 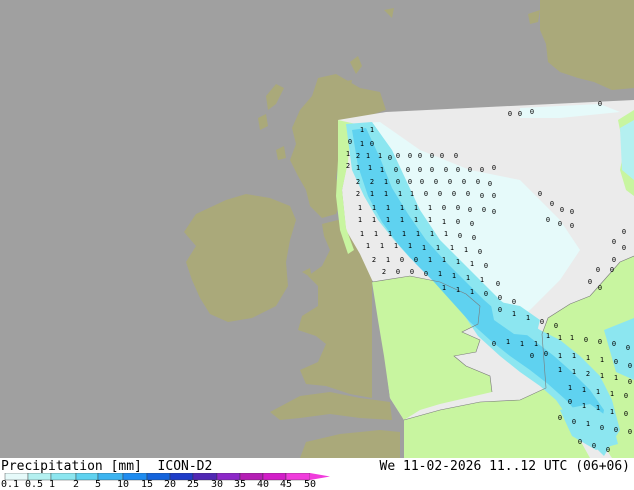 I want to click on scale-tick-label: 20, so click(x=170, y=484).